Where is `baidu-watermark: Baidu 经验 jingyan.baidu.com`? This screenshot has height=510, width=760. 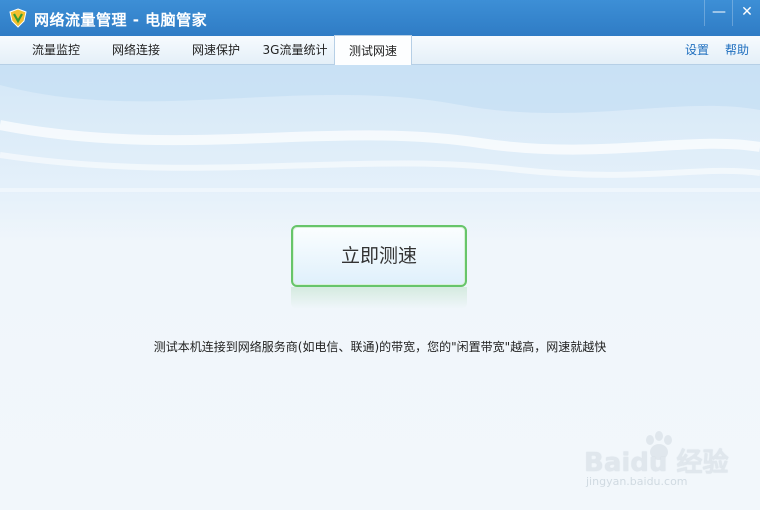 baidu-watermark: Baidu 经验 jingyan.baidu.com is located at coordinates (659, 462).